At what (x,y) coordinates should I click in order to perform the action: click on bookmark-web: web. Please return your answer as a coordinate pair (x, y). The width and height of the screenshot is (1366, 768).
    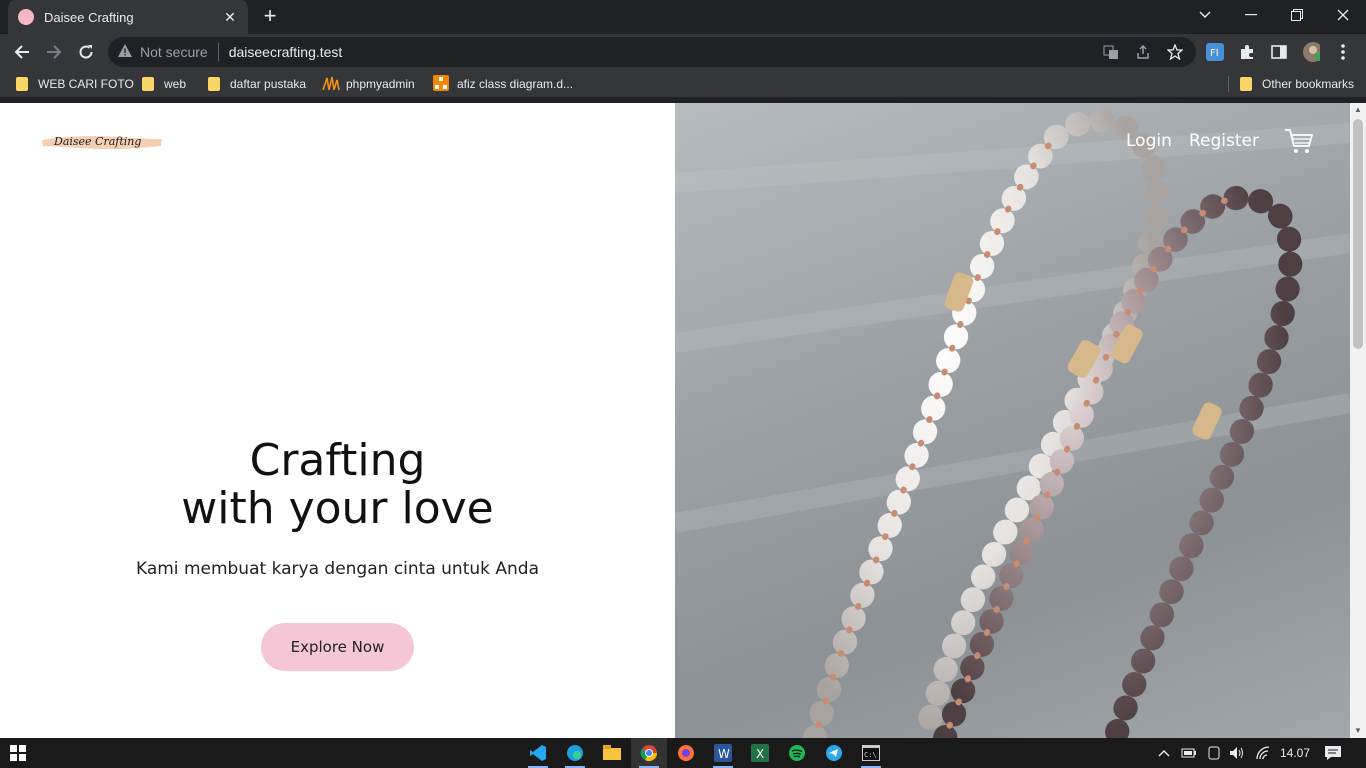
    Looking at the image, I should click on (164, 84).